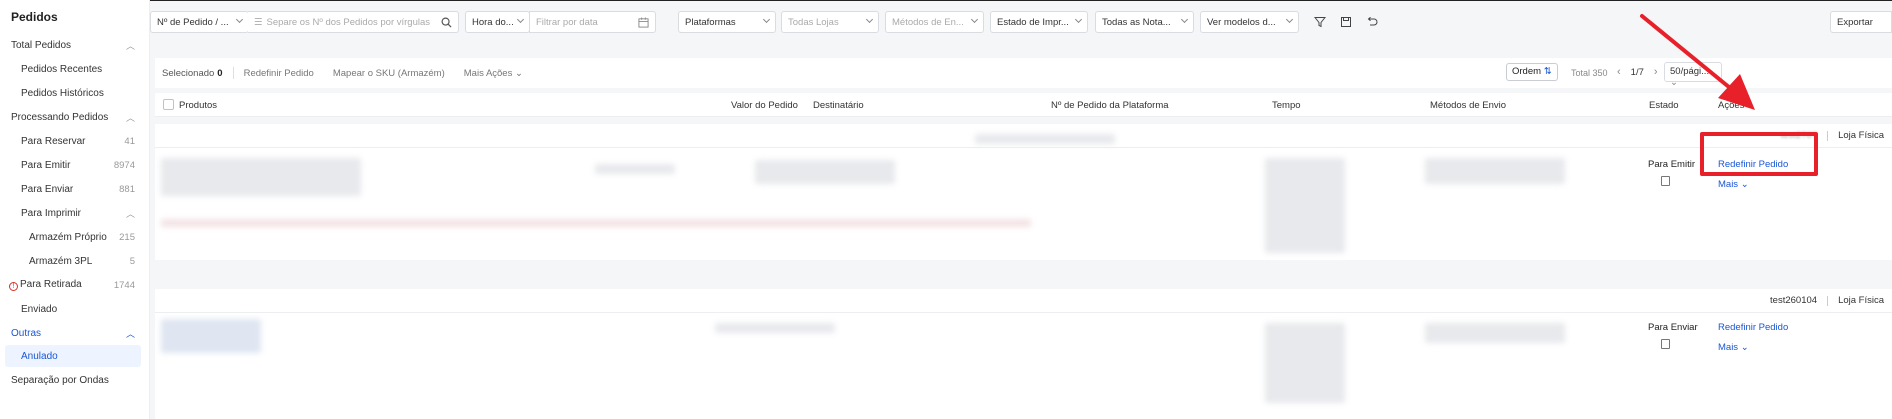 The width and height of the screenshot is (1892, 419). I want to click on sidebar-item-label: Processando Pedidos, so click(60, 117).